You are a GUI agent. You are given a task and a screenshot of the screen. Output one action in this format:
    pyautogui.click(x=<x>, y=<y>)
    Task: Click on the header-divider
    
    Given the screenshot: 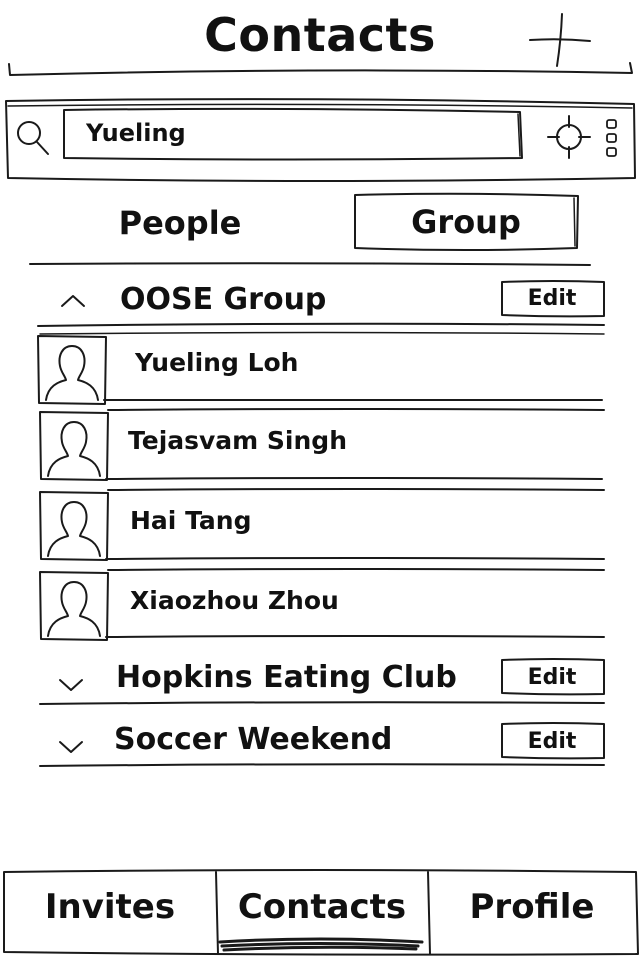 What is the action you would take?
    pyautogui.click(x=320, y=69)
    